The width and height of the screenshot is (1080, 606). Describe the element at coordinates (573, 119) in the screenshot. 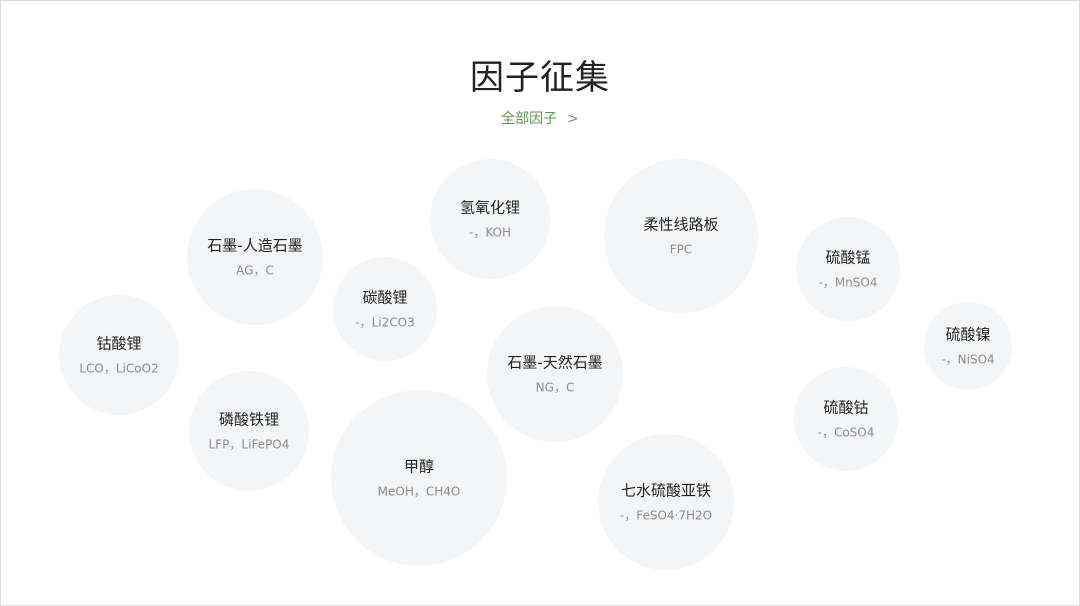

I see `chevron-right-icon: >` at that location.